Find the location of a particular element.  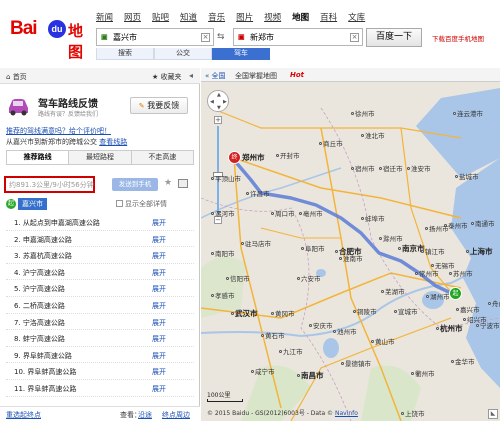

nav-item: 知道 is located at coordinates (188, 17).